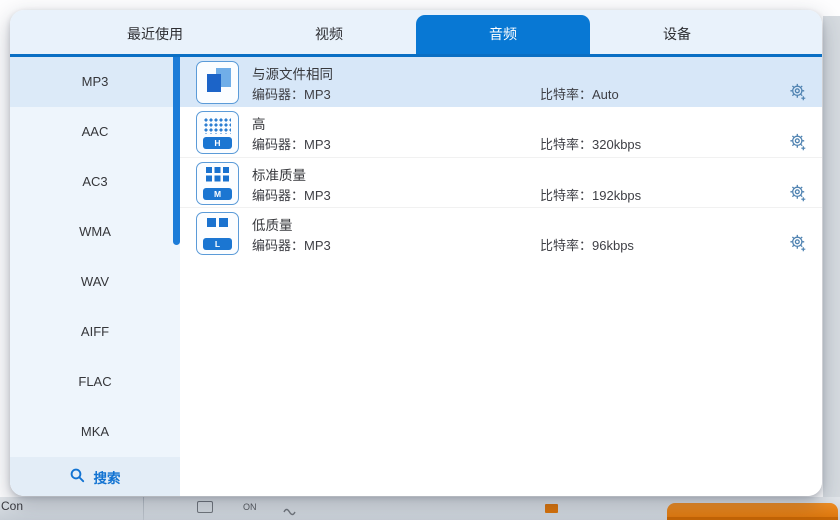  I want to click on preset-row-high-quality: H 高 编码器：MP3 比特率：320kbps, so click(501, 132).